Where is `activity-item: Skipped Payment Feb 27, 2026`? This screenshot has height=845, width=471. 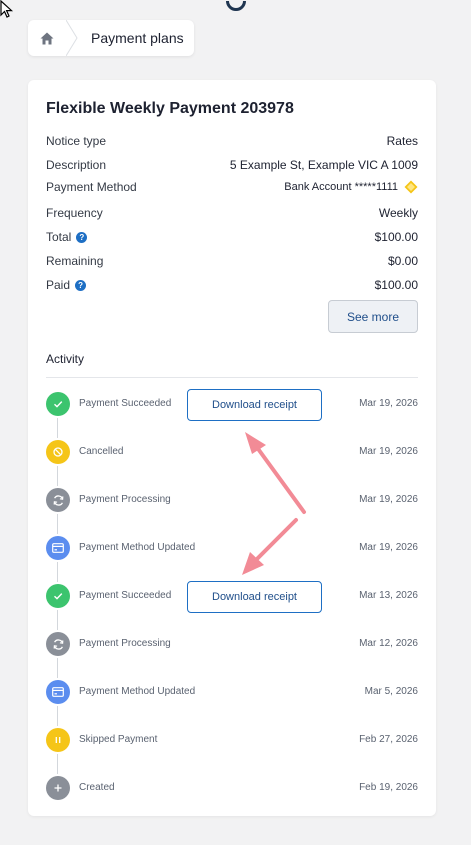
activity-item: Skipped Payment Feb 27, 2026 is located at coordinates (232, 741).